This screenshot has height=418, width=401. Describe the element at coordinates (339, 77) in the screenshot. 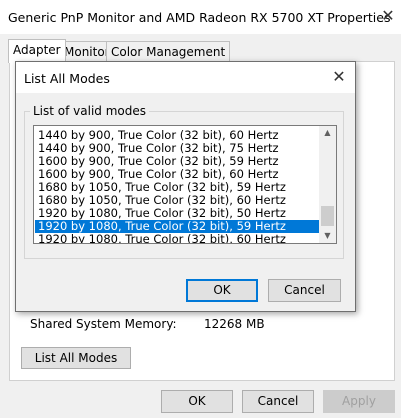

I see `dialog-close-icon: ✕` at that location.